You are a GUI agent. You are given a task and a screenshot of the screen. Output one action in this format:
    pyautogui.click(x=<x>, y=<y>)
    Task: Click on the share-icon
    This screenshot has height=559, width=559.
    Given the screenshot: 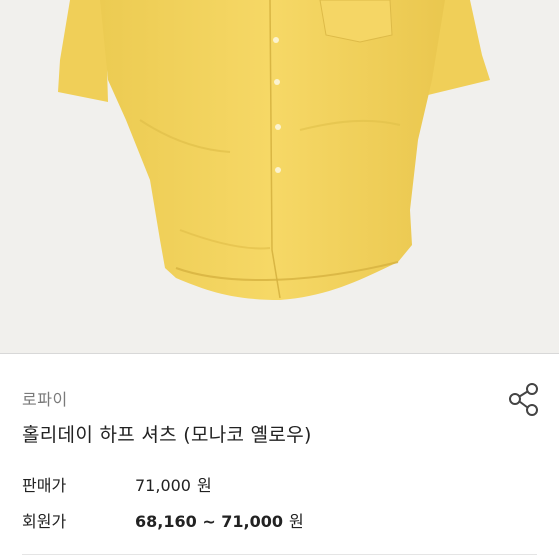 What is the action you would take?
    pyautogui.click(x=524, y=400)
    